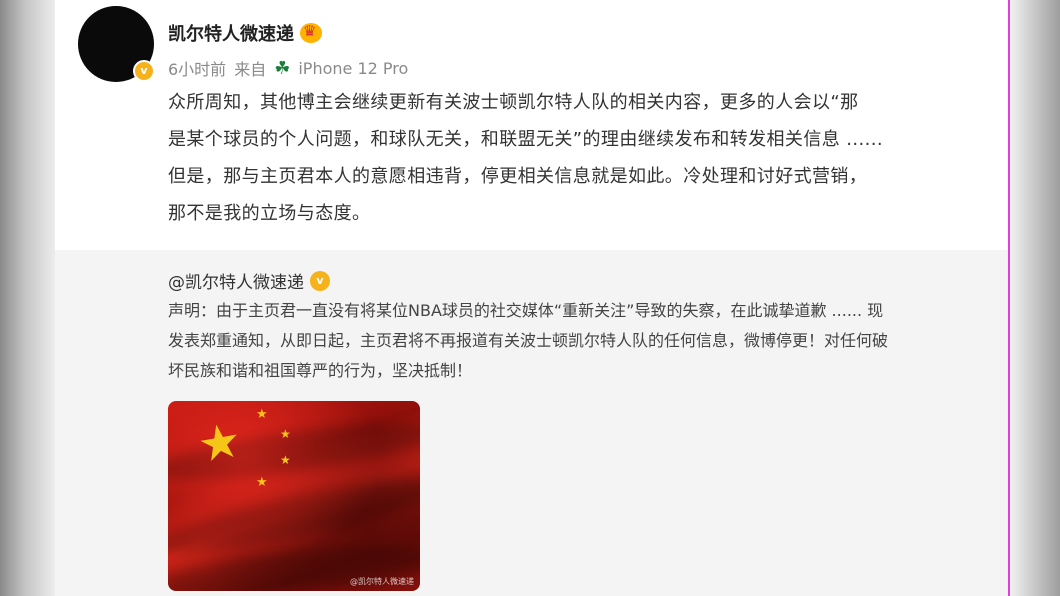 This screenshot has height=596, width=1060. I want to click on post-meta: 6小时前 来自 ☘ iPhone 12 Pro, so click(288, 68).